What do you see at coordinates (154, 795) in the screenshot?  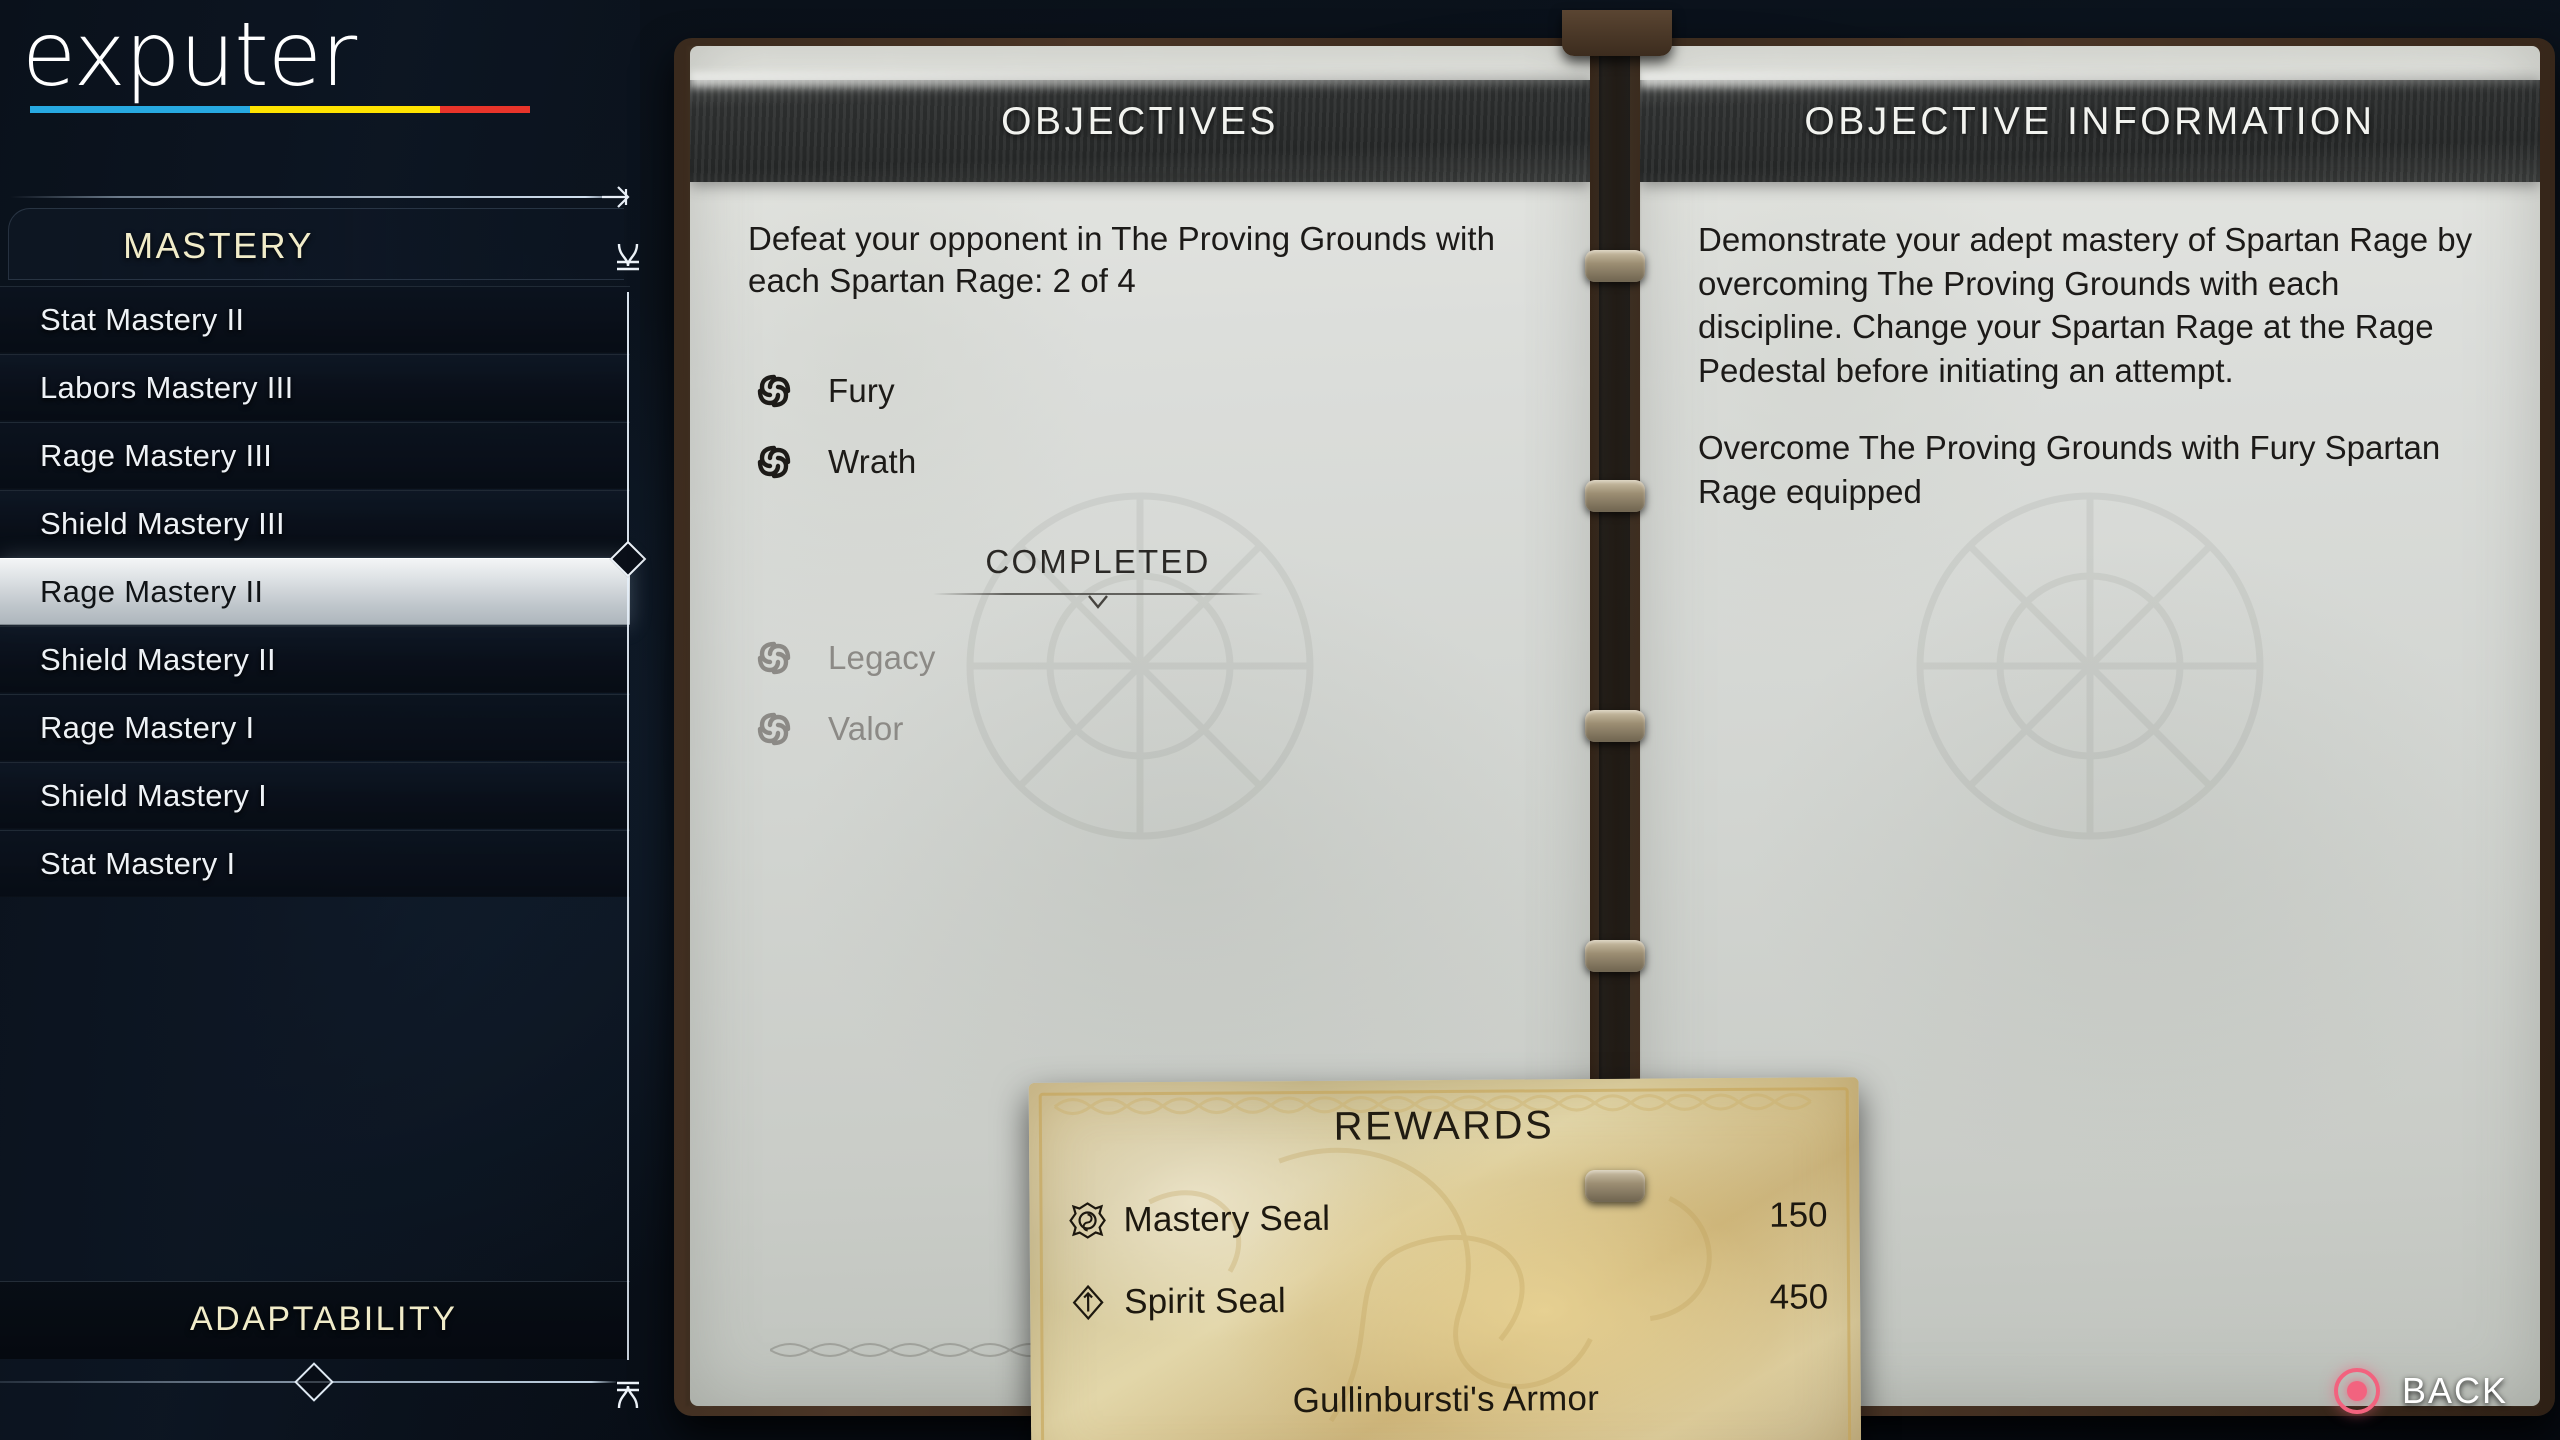 I see `sidebar-item-label: Shield Mastery I` at bounding box center [154, 795].